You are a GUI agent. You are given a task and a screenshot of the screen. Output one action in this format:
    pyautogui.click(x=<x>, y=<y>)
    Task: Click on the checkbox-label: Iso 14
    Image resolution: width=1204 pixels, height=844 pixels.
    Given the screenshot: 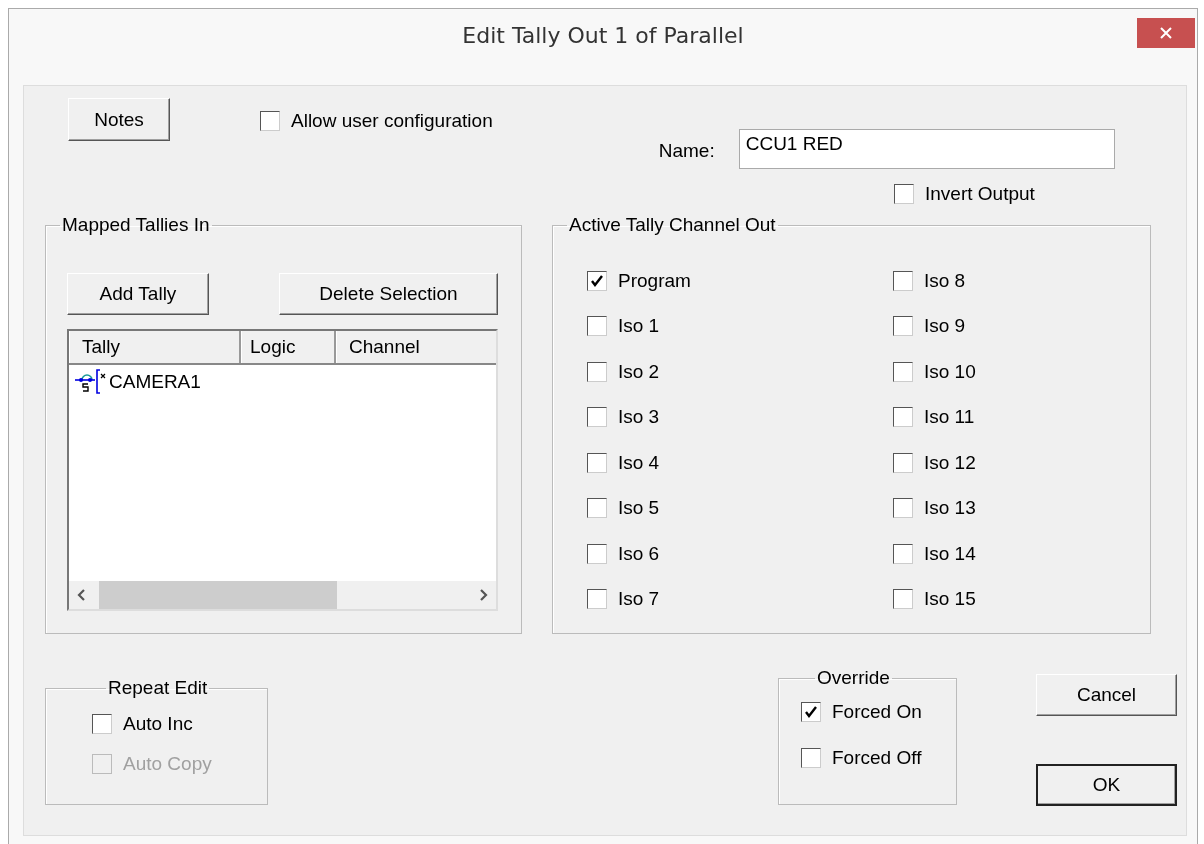 What is the action you would take?
    pyautogui.click(x=950, y=553)
    